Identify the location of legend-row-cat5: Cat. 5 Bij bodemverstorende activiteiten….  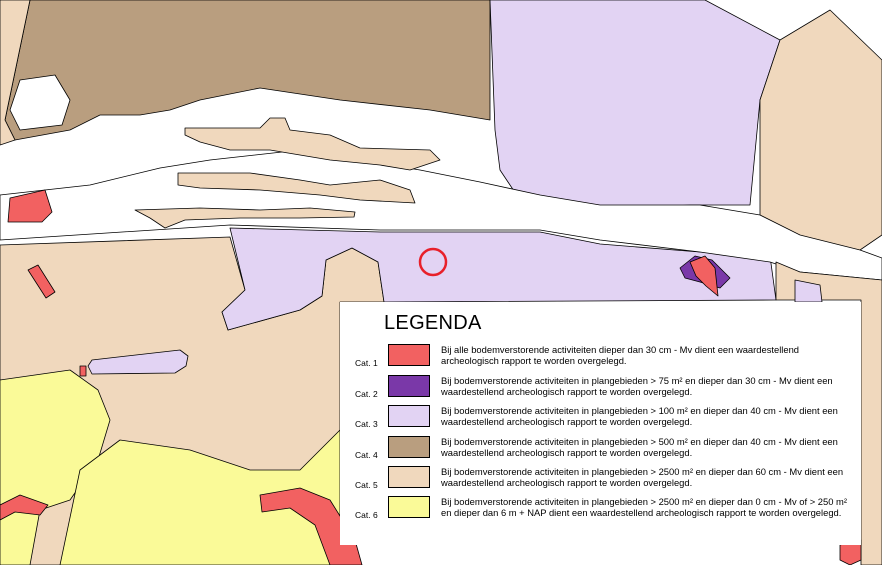
(600, 481).